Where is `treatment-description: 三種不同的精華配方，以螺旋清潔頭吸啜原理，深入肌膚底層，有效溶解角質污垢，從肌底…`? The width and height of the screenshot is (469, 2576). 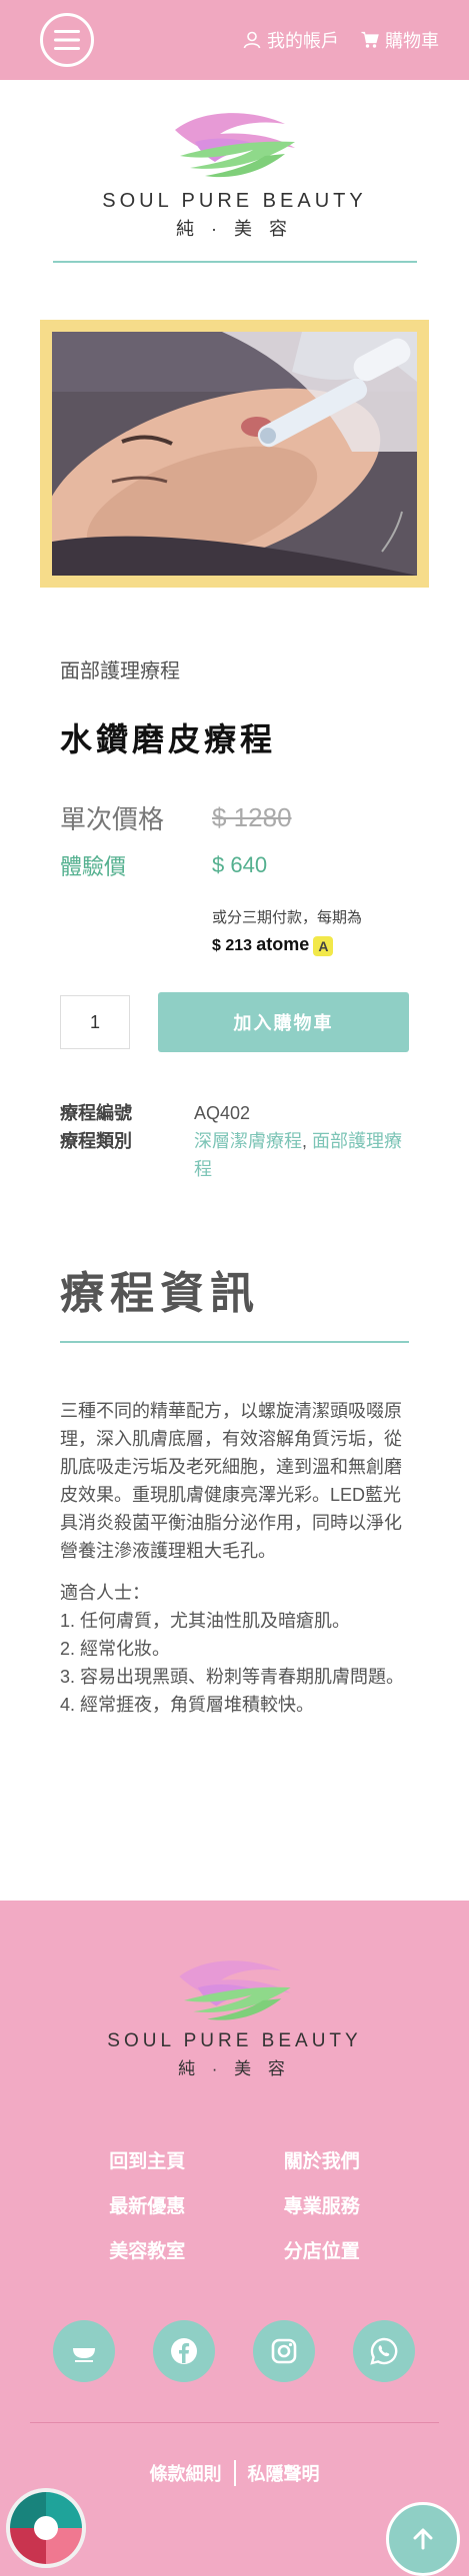 treatment-description: 三種不同的精華配方，以螺旋清潔頭吸啜原理，深入肌膚底層，有效溶解角質污垢，從肌底… is located at coordinates (237, 1558).